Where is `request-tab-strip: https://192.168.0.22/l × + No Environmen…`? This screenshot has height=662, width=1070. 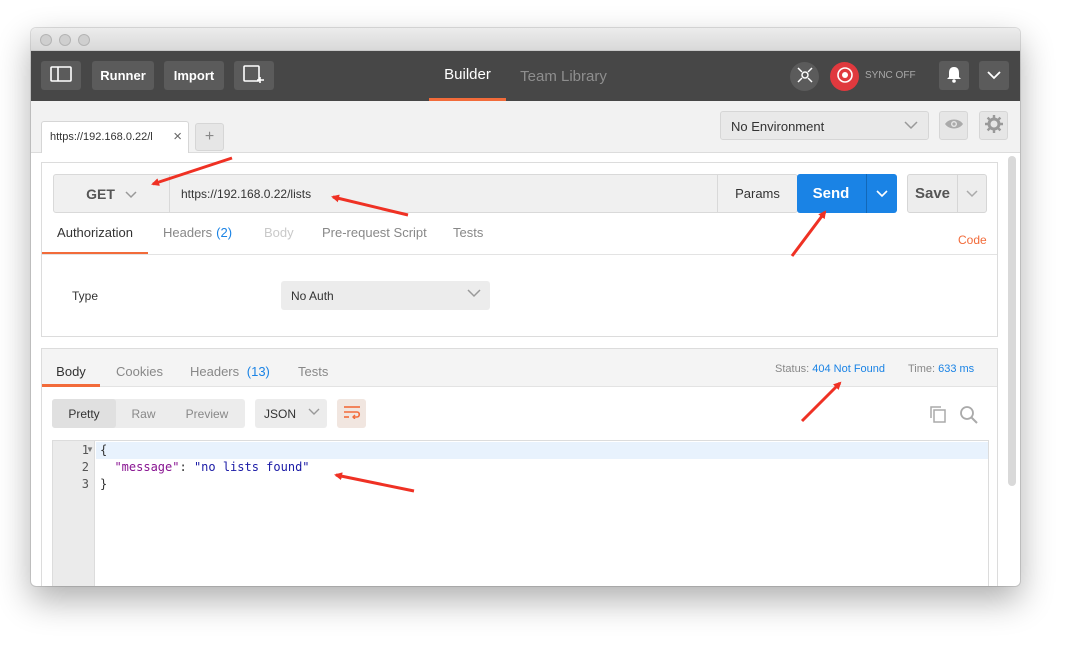
request-tab-strip: https://192.168.0.22/l × + No Environmen… is located at coordinates (525, 127).